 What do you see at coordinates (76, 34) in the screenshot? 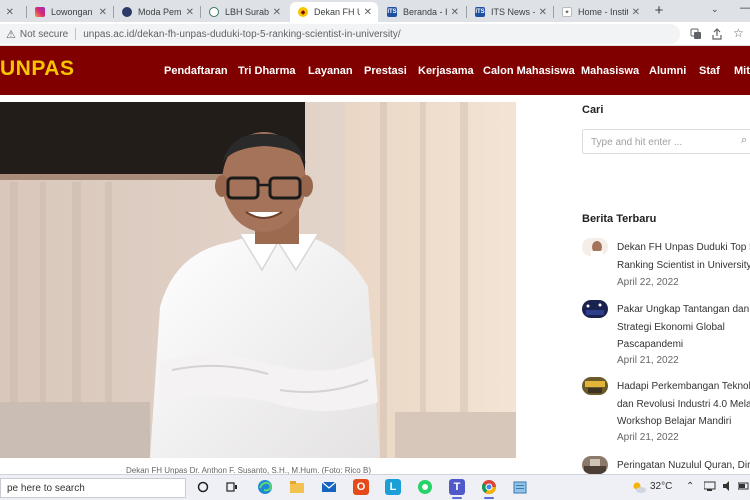
I see `address-separator` at bounding box center [76, 34].